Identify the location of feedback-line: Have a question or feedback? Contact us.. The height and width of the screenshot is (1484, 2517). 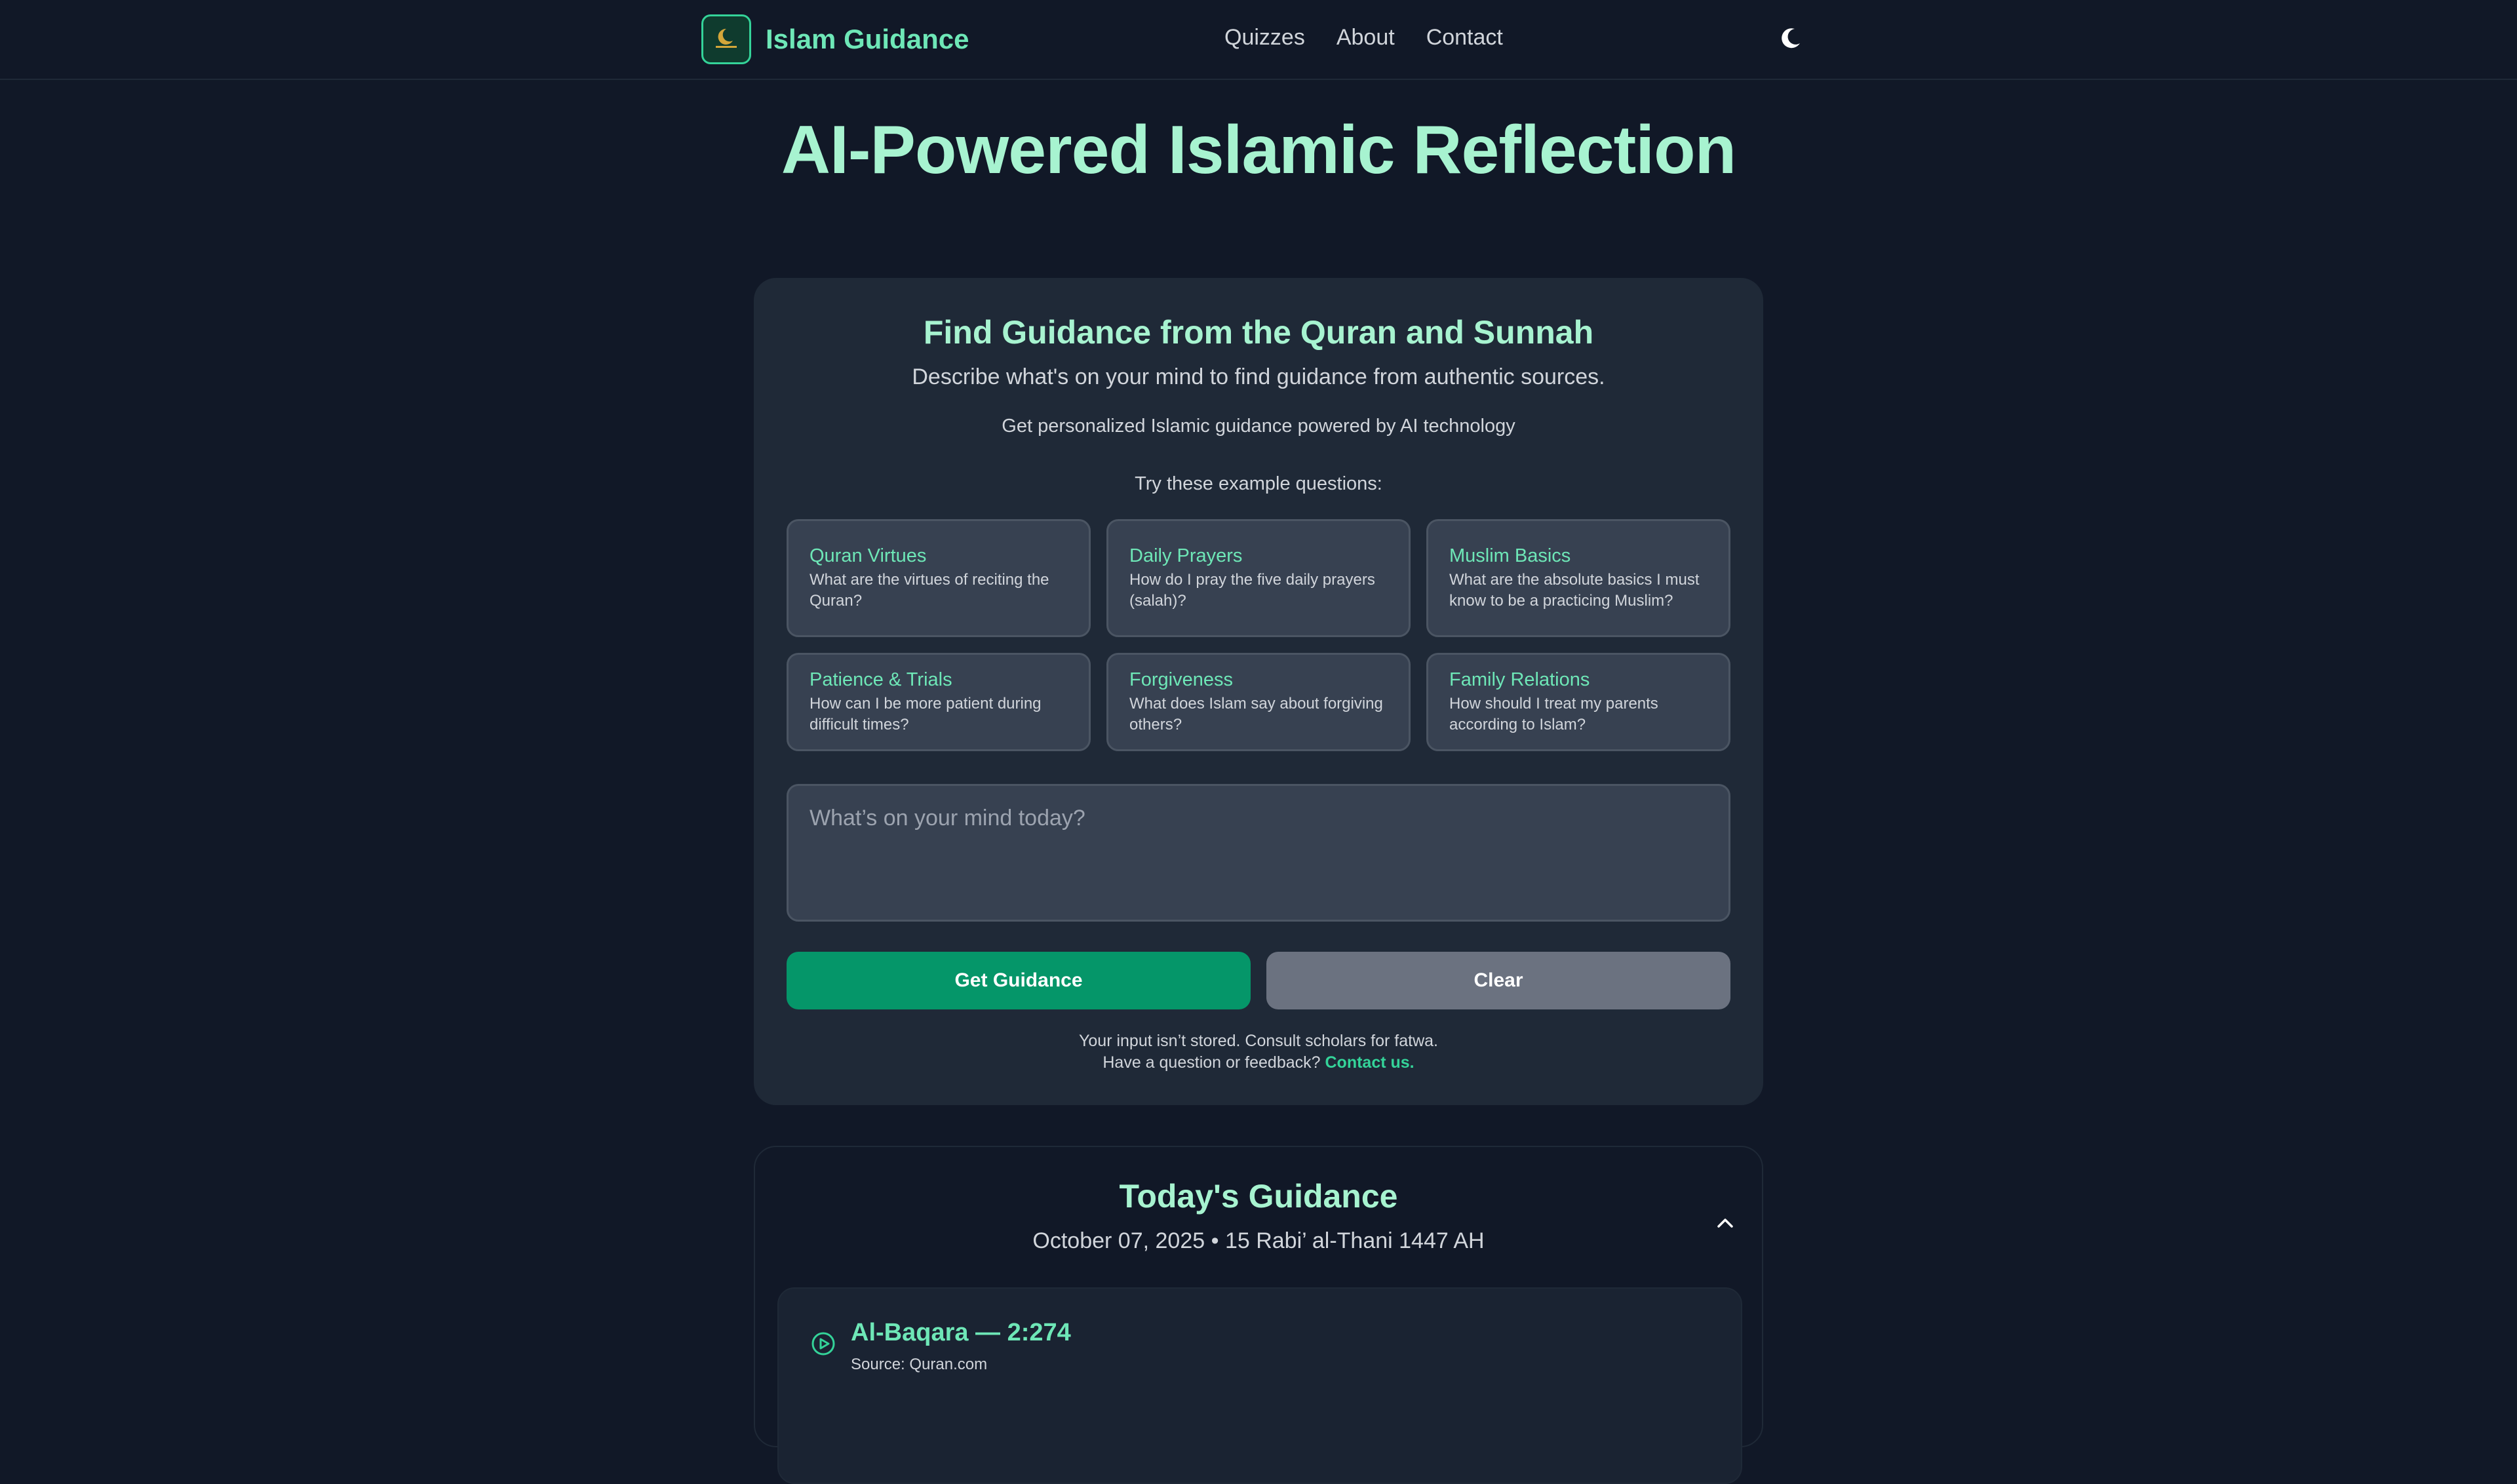
(1258, 1063).